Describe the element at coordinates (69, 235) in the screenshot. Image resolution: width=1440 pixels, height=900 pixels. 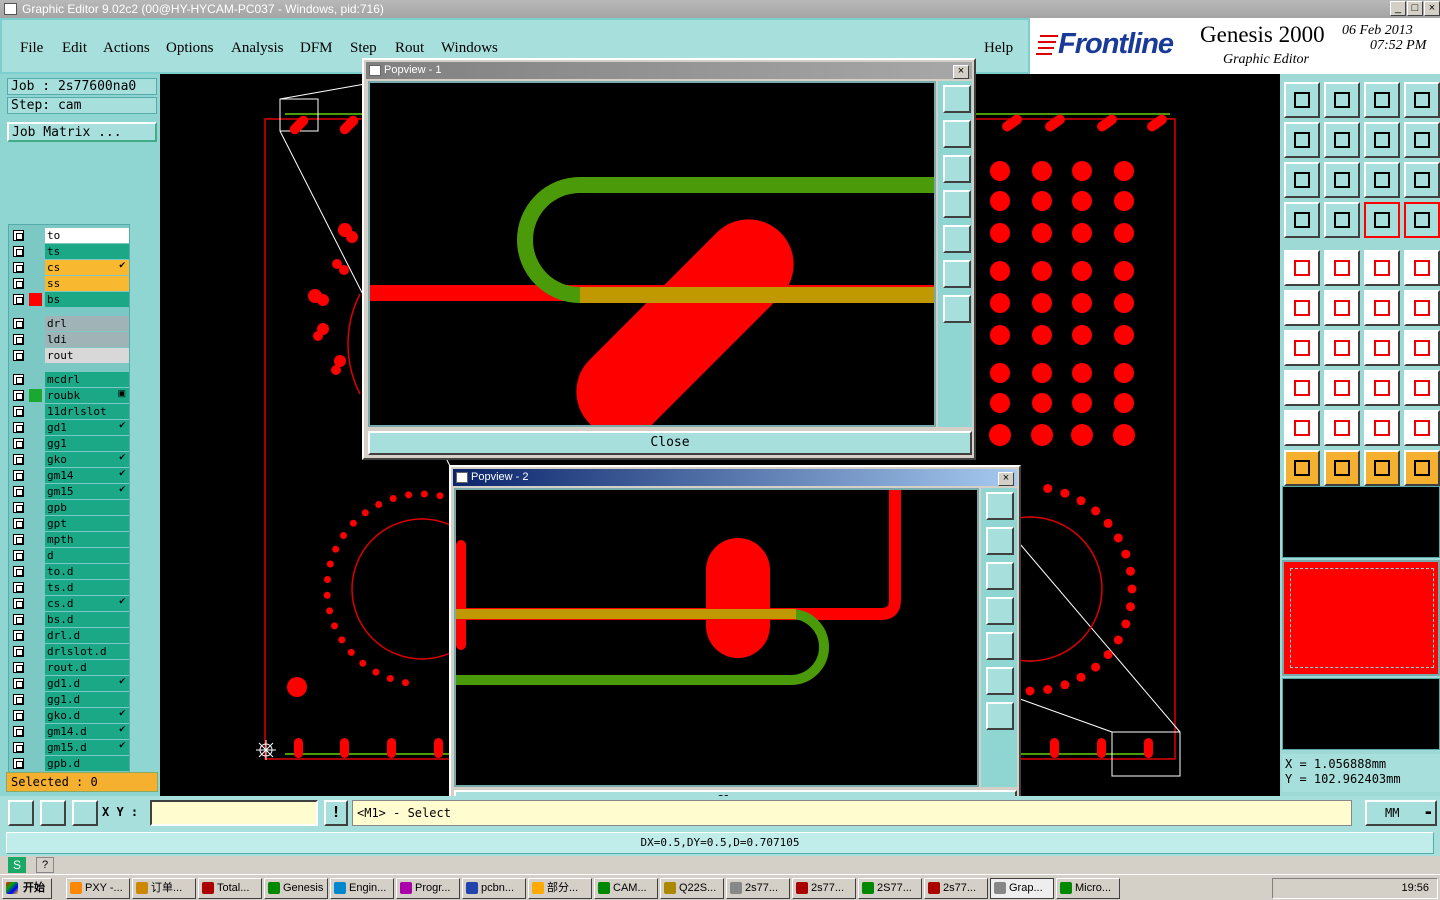
I see `layer-row: to` at that location.